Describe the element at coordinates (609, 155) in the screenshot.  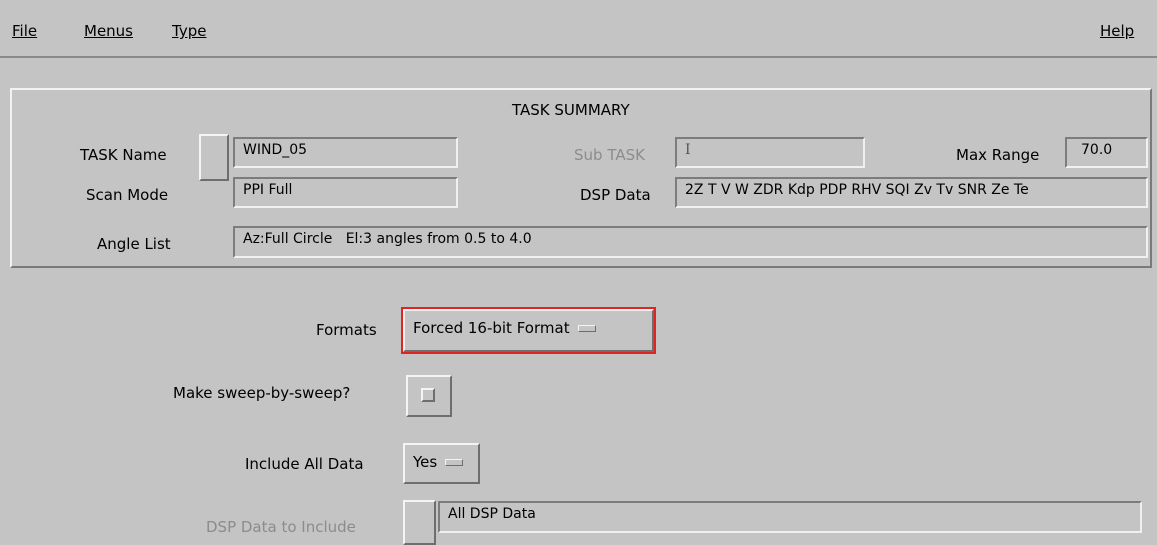
I see `sub-task-label: Sub TASK` at that location.